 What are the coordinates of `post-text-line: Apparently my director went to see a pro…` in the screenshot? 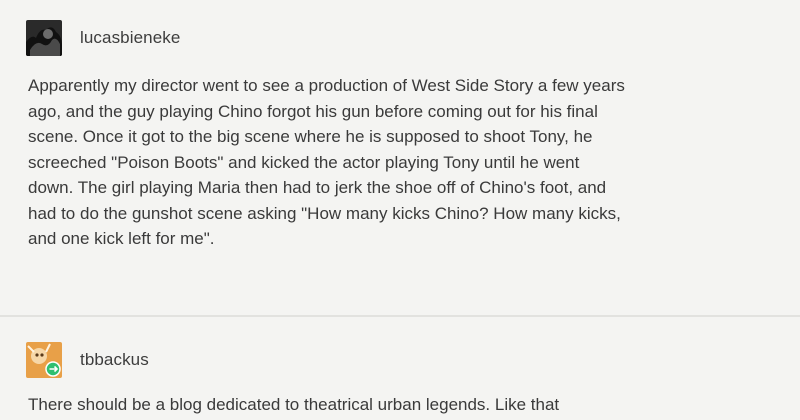 It's located at (326, 85).